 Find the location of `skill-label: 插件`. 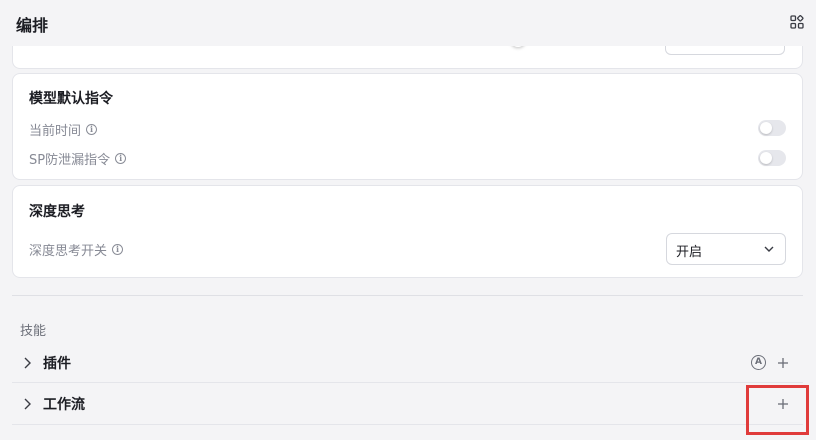

skill-label: 插件 is located at coordinates (57, 364).